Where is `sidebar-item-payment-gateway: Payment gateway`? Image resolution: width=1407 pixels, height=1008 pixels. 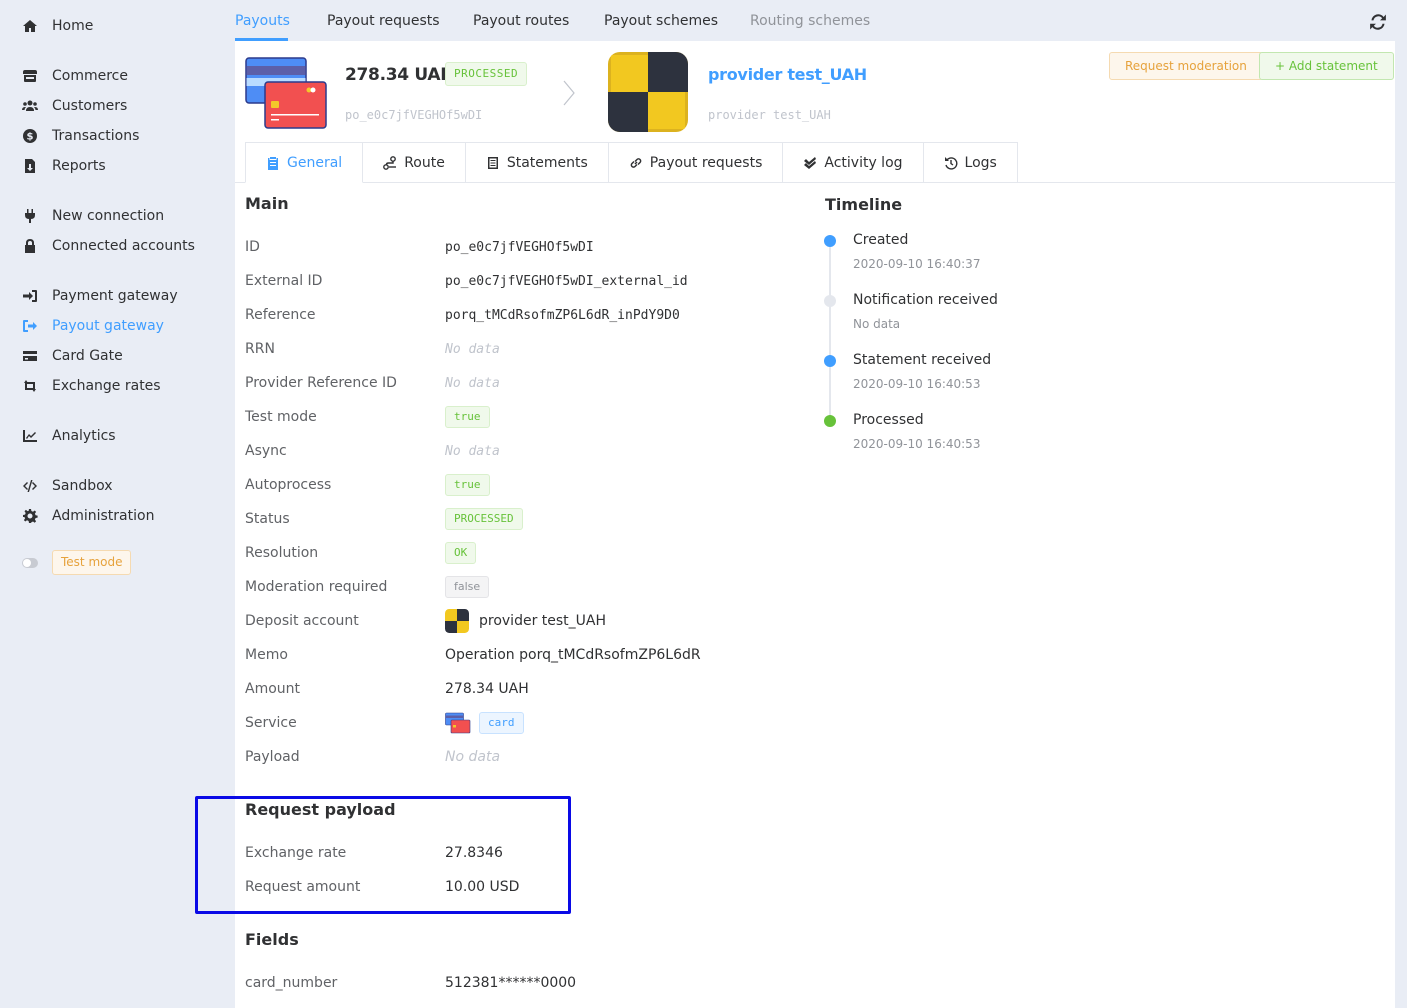 sidebar-item-payment-gateway: Payment gateway is located at coordinates (99, 296).